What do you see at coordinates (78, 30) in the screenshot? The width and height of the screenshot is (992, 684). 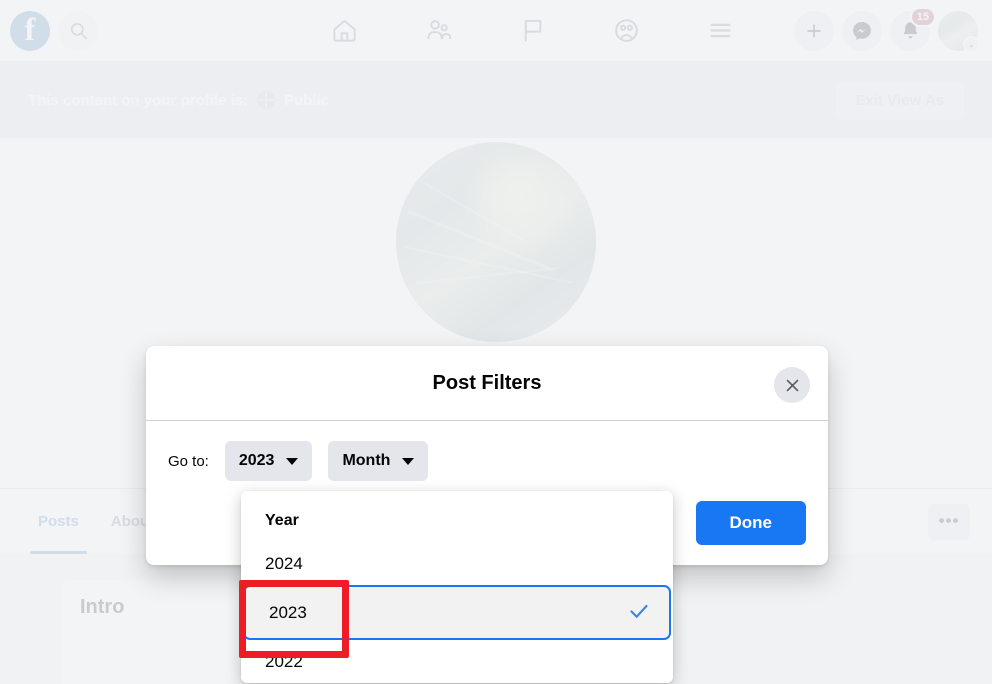 I see `search-icon` at bounding box center [78, 30].